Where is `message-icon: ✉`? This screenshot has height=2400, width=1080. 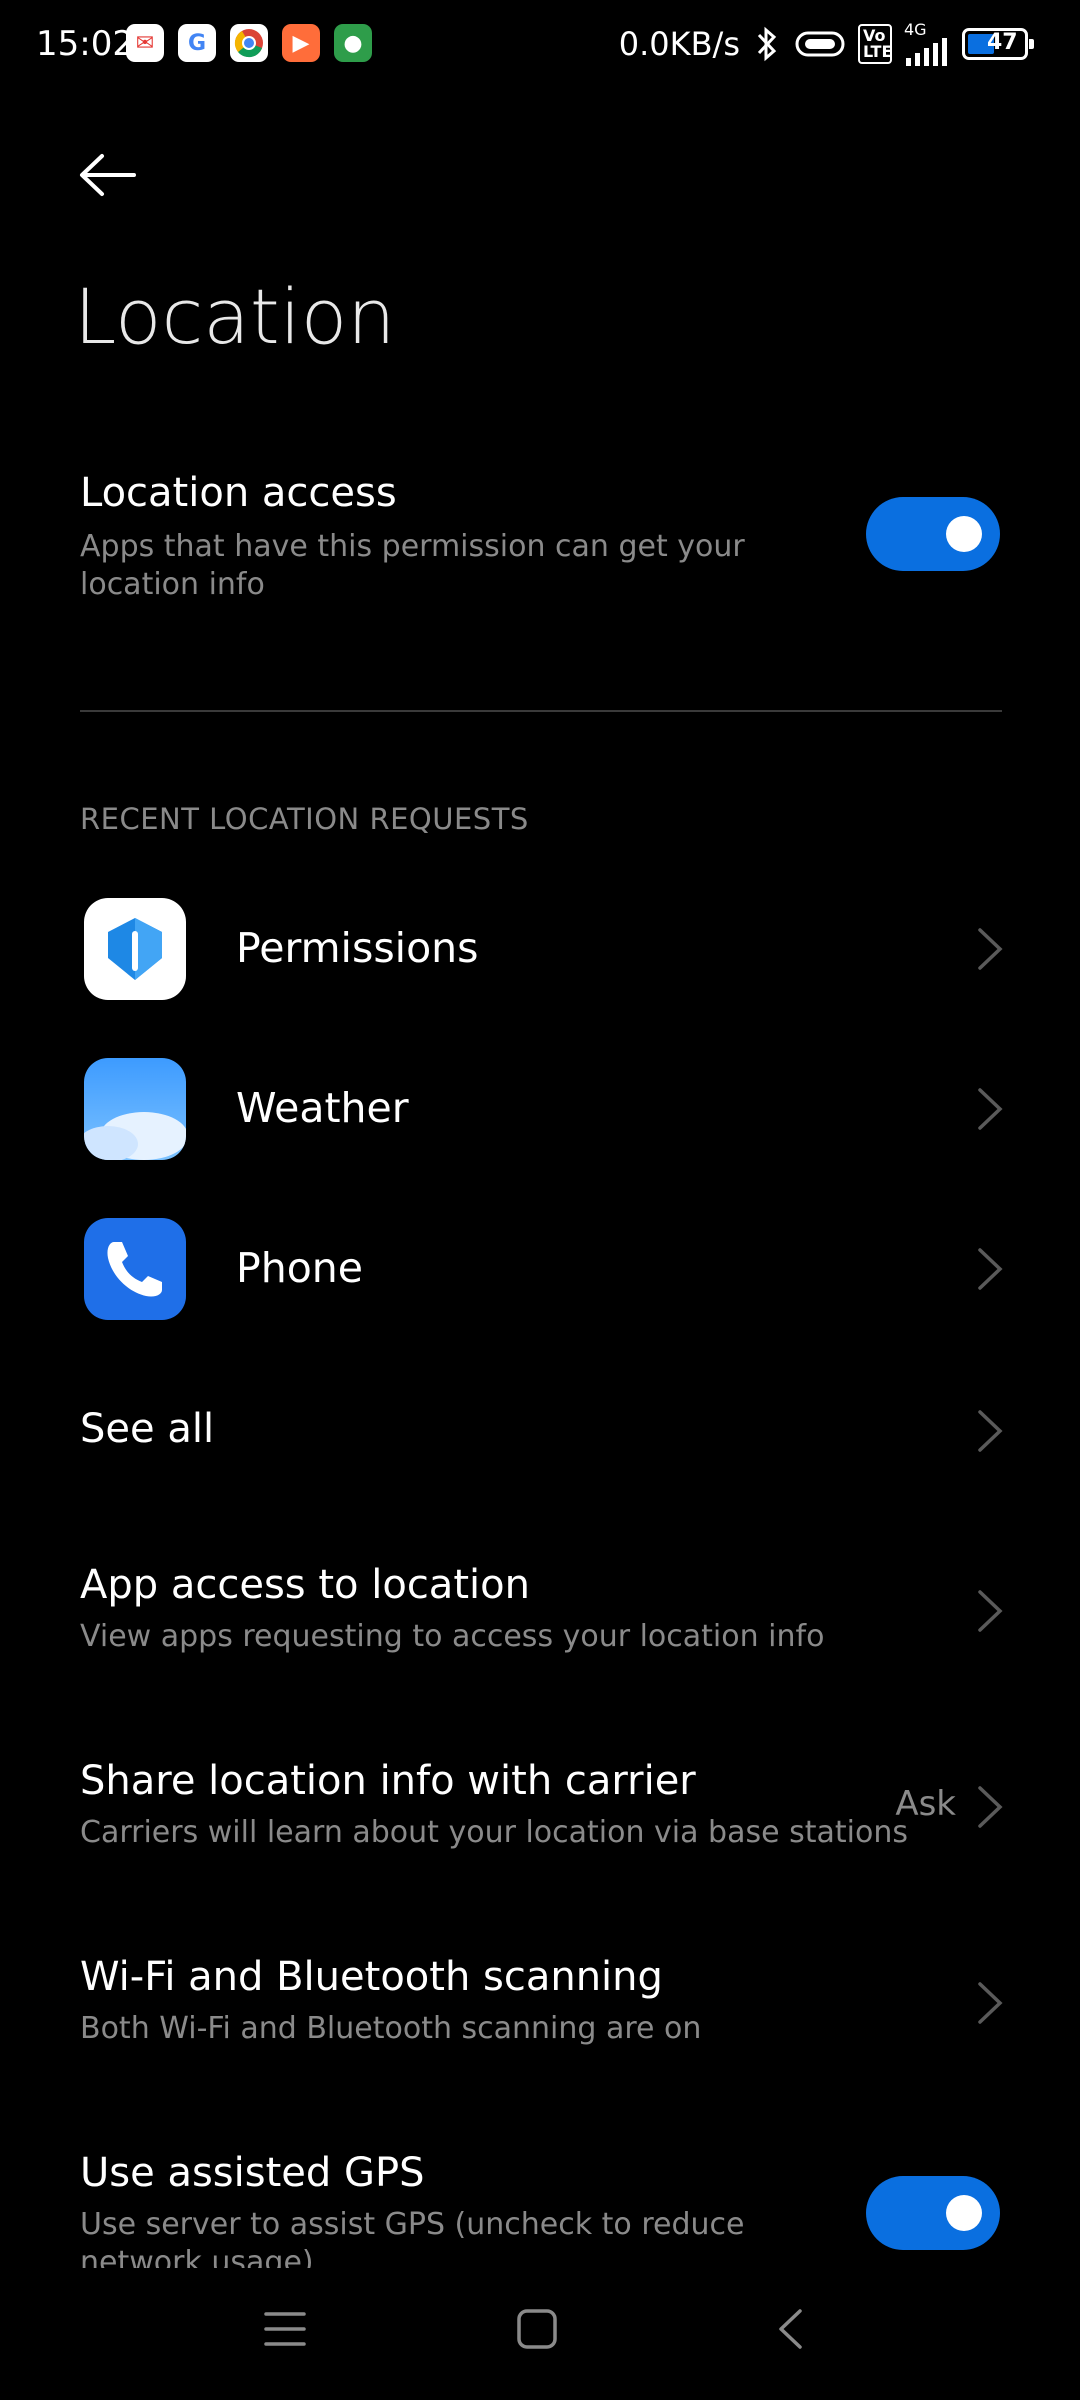 message-icon: ✉ is located at coordinates (145, 43).